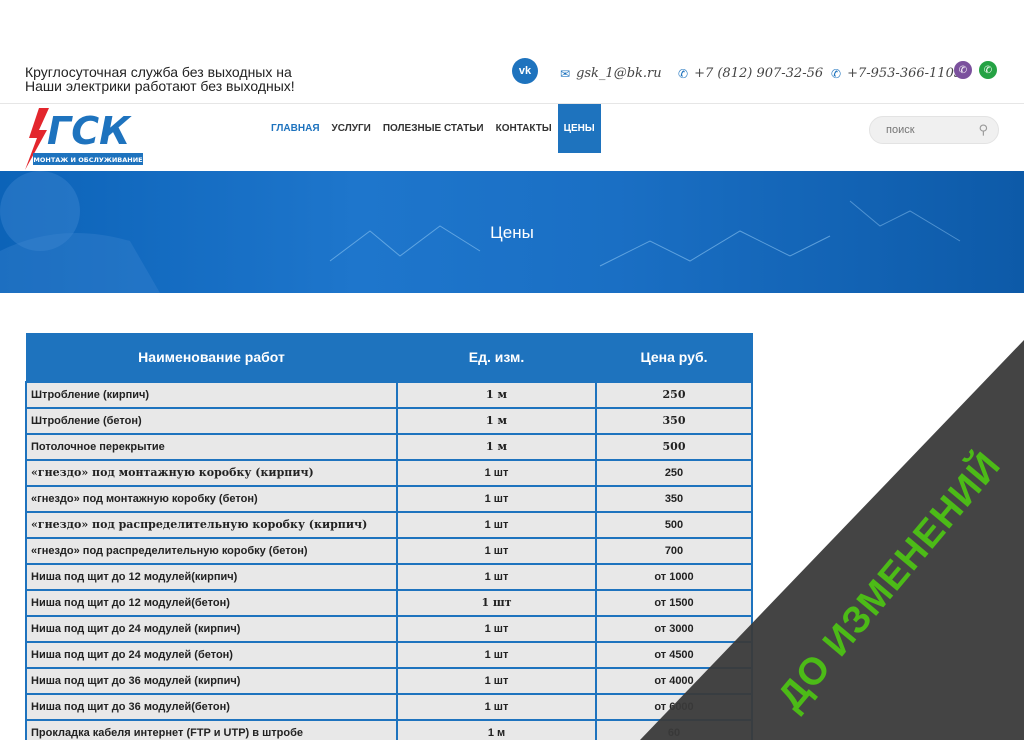 This screenshot has height=740, width=1024. Describe the element at coordinates (211, 498) in the screenshot. I see `work-name: «гнездо» под монтажную коробку (бетон)` at that location.